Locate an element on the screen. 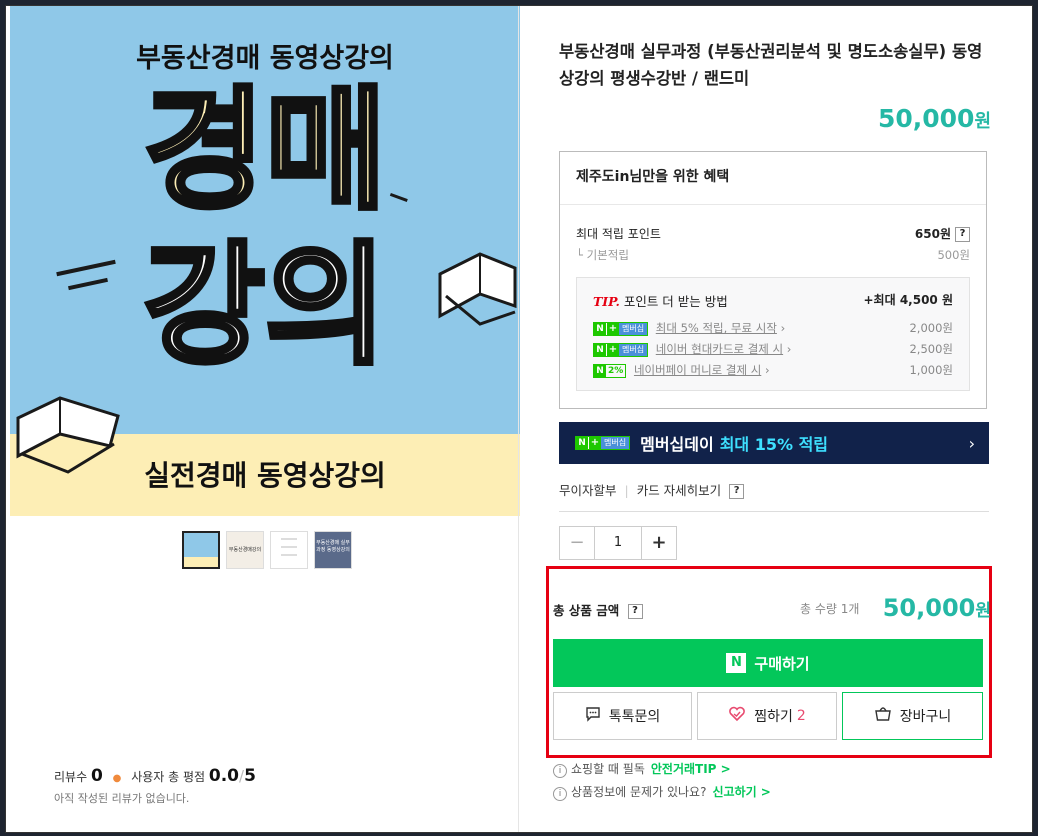 This screenshot has height=836, width=1038. max-points-row: 최대 적립 포인트 650원? is located at coordinates (773, 233).